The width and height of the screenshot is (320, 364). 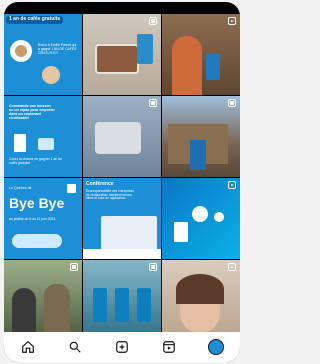 I want to click on bye-bye-illustration, so click(x=37, y=241).